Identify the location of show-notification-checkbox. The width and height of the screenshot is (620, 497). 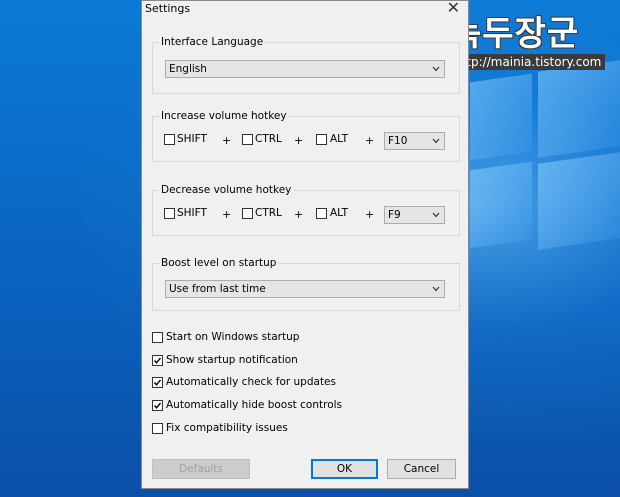
(157, 360).